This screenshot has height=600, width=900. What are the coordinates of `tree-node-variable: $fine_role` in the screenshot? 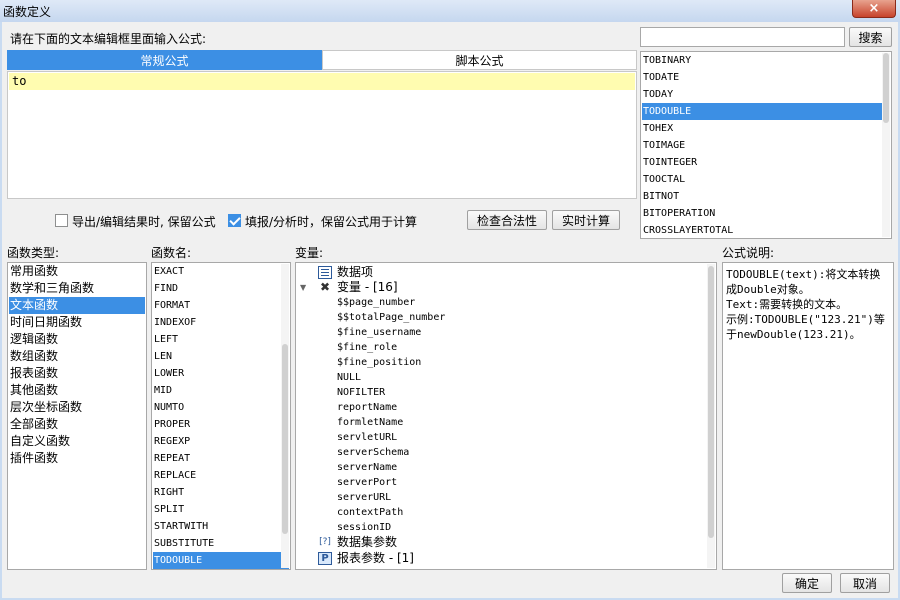 It's located at (367, 347).